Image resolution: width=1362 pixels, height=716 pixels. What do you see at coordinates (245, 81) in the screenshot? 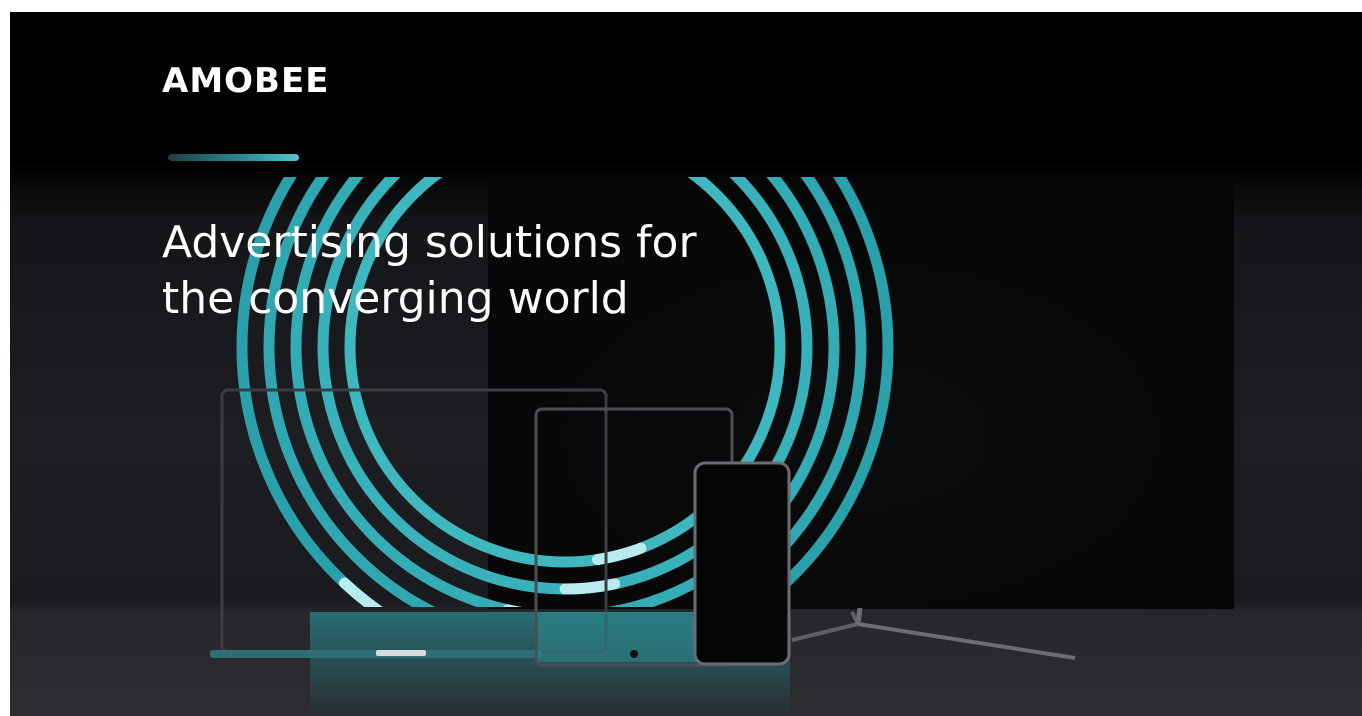
I see `amobee-logo: AMOBEE` at bounding box center [245, 81].